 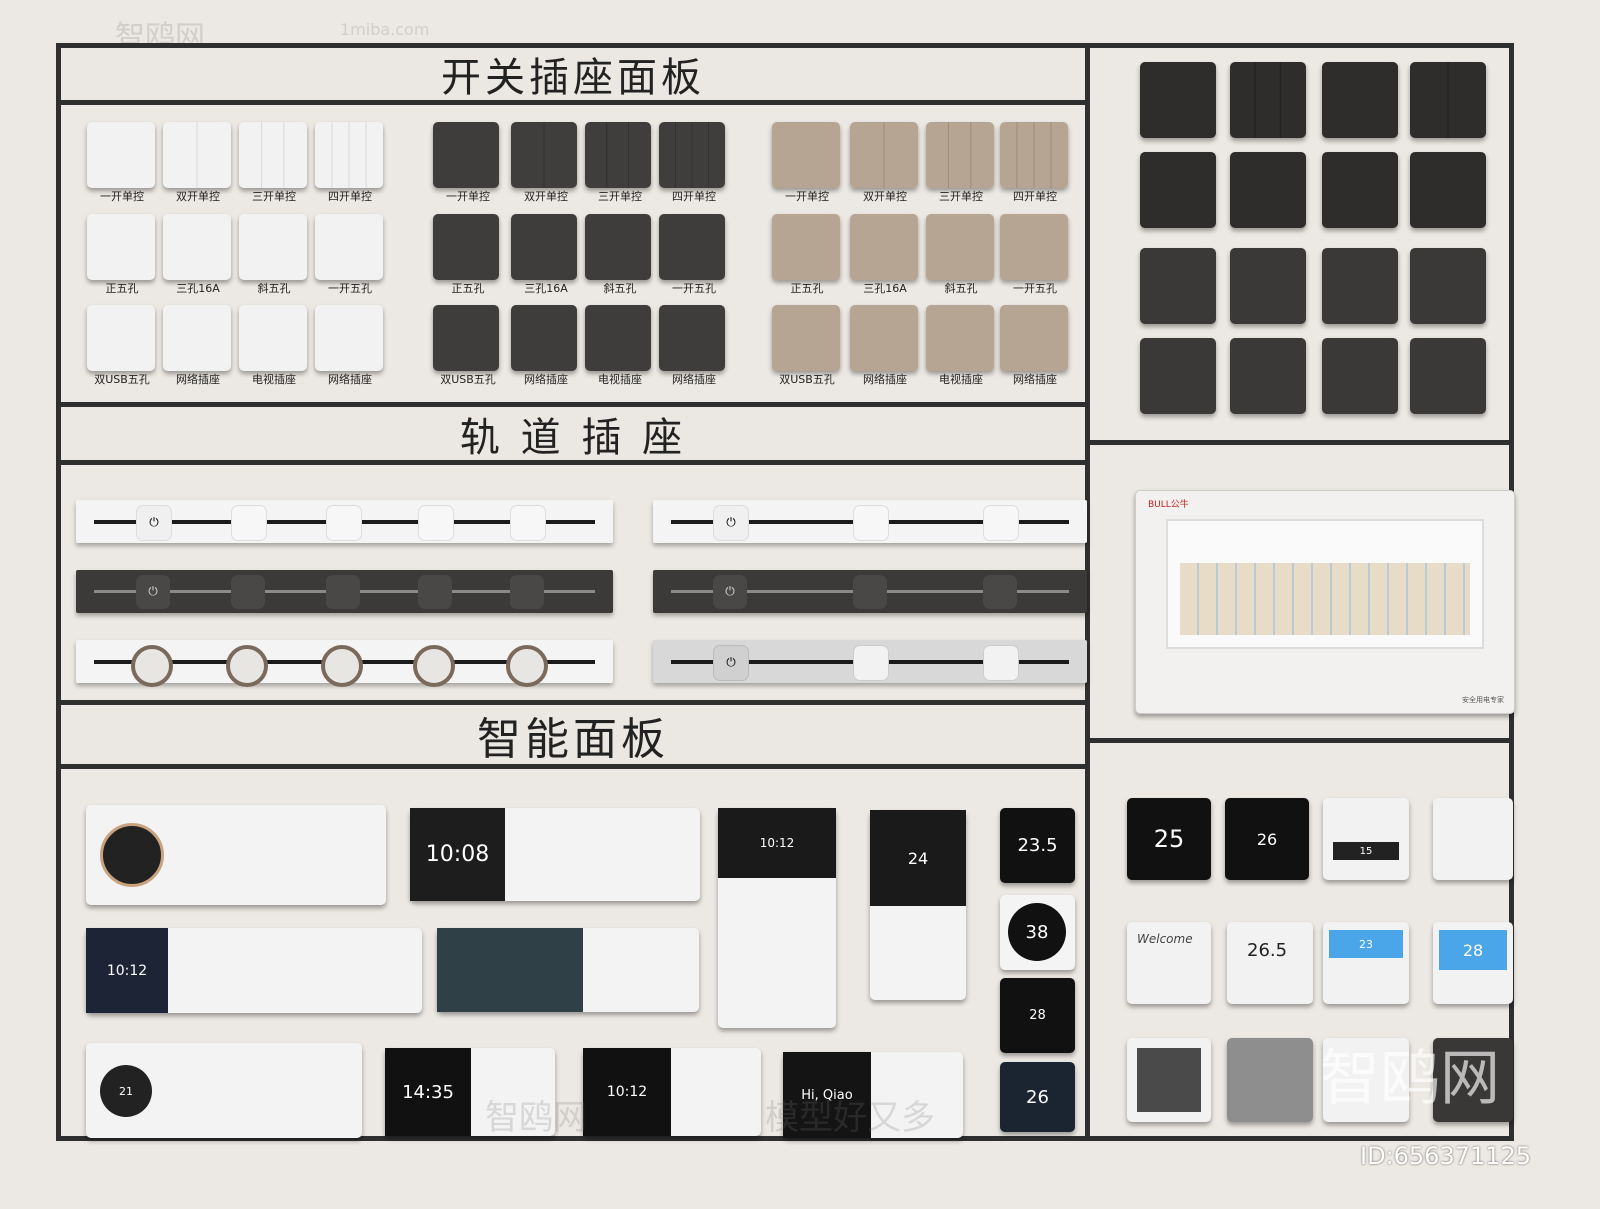 What do you see at coordinates (960, 155) in the screenshot?
I see `tan-3gang-switch` at bounding box center [960, 155].